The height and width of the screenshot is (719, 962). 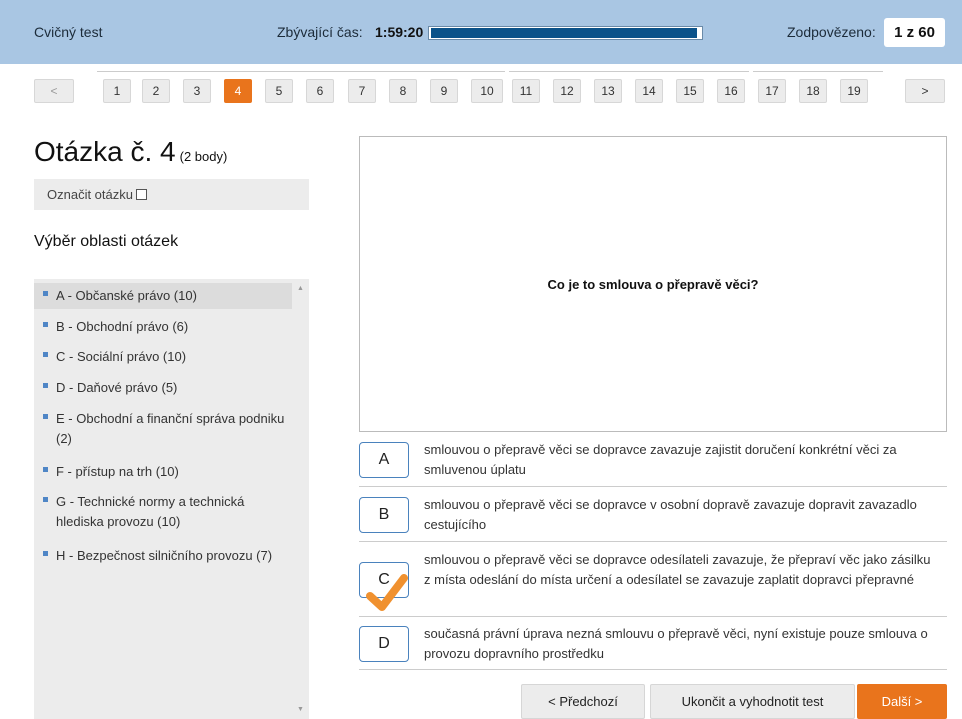 What do you see at coordinates (117, 387) in the screenshot?
I see `area-item-label: D - Daňové právo (5)` at bounding box center [117, 387].